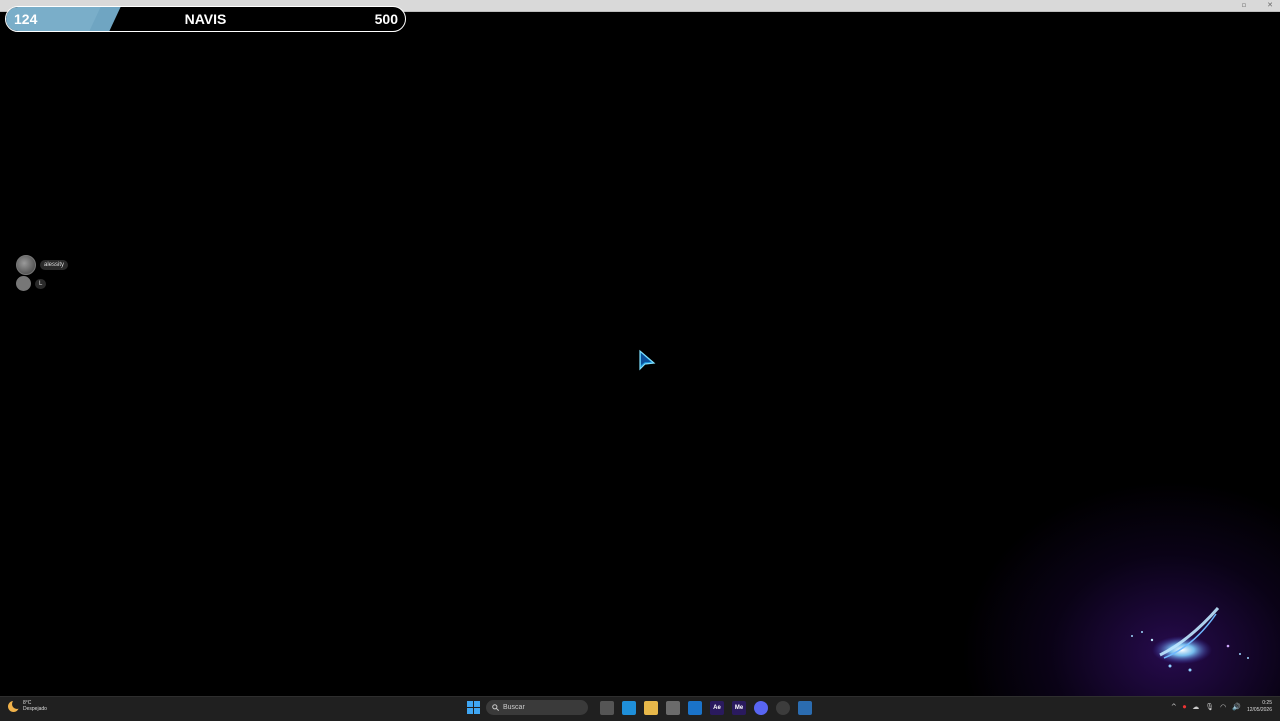 This screenshot has height=721, width=1280. What do you see at coordinates (537, 707) in the screenshot?
I see `taskbar-search: Buscar` at bounding box center [537, 707].